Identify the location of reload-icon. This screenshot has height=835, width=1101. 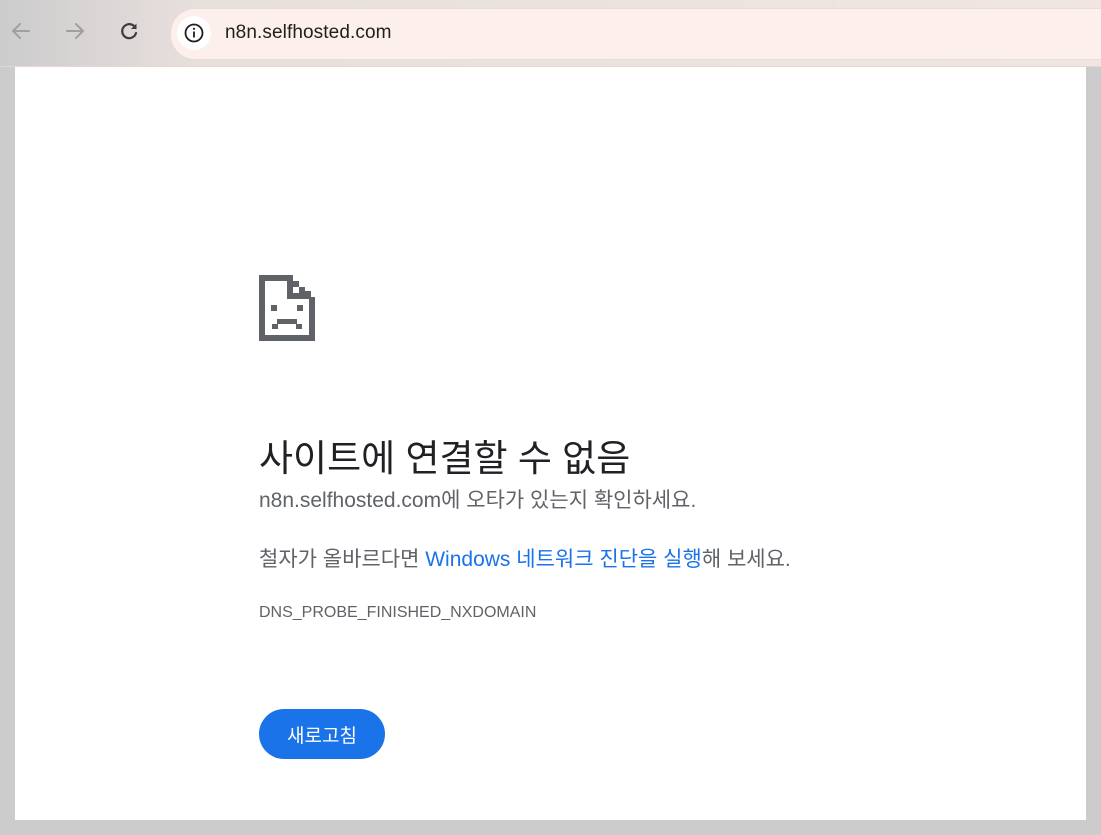
(129, 31).